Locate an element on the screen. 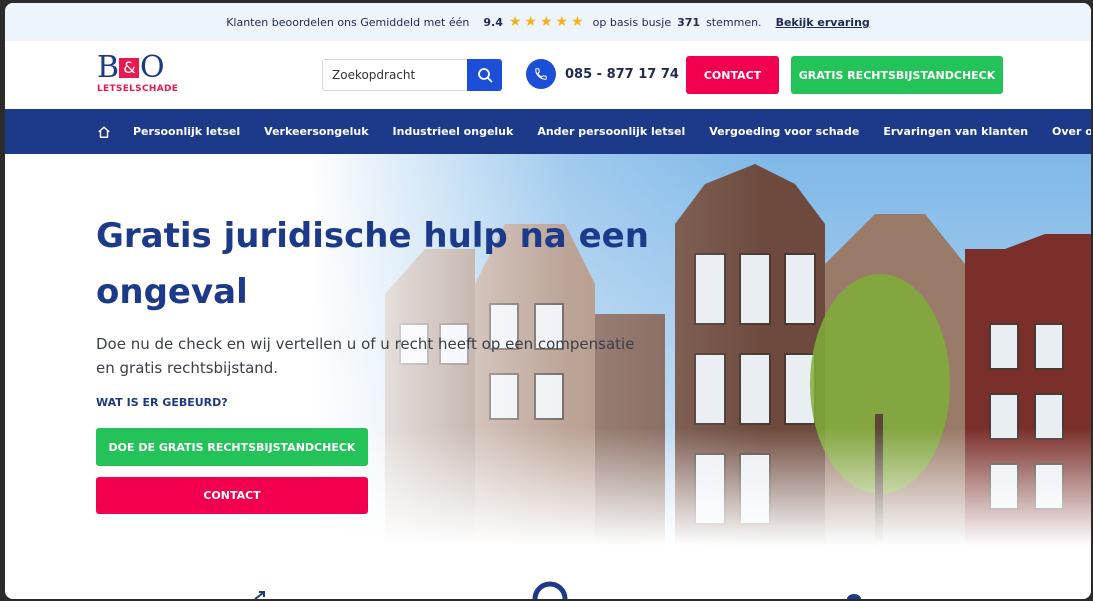 Image resolution: width=1093 pixels, height=601 pixels. arrow-icon is located at coordinates (259, 595).